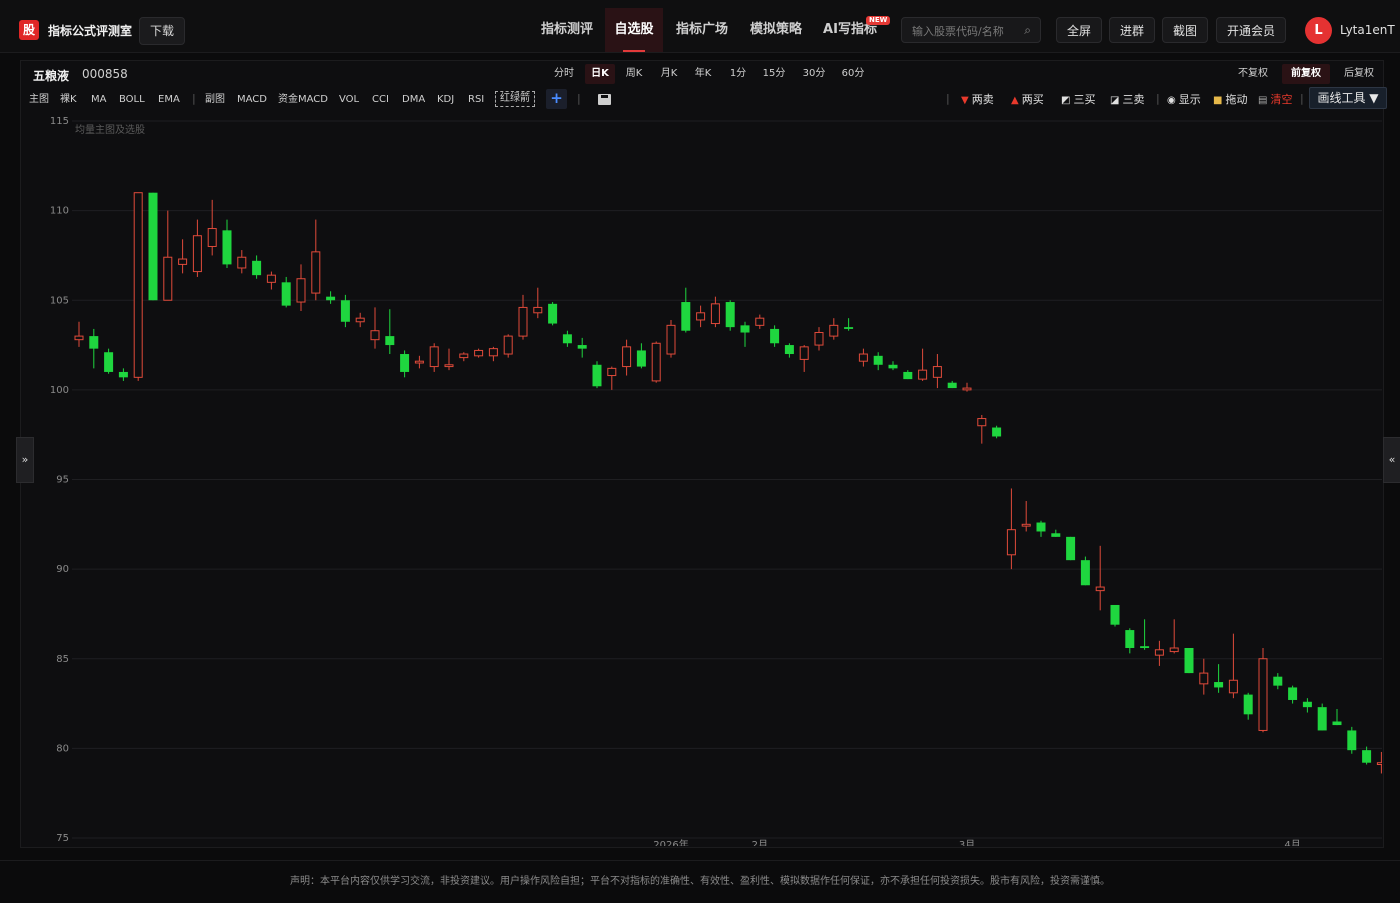  What do you see at coordinates (670, 842) in the screenshot?
I see `x-tick-label: 2026年` at bounding box center [670, 842].